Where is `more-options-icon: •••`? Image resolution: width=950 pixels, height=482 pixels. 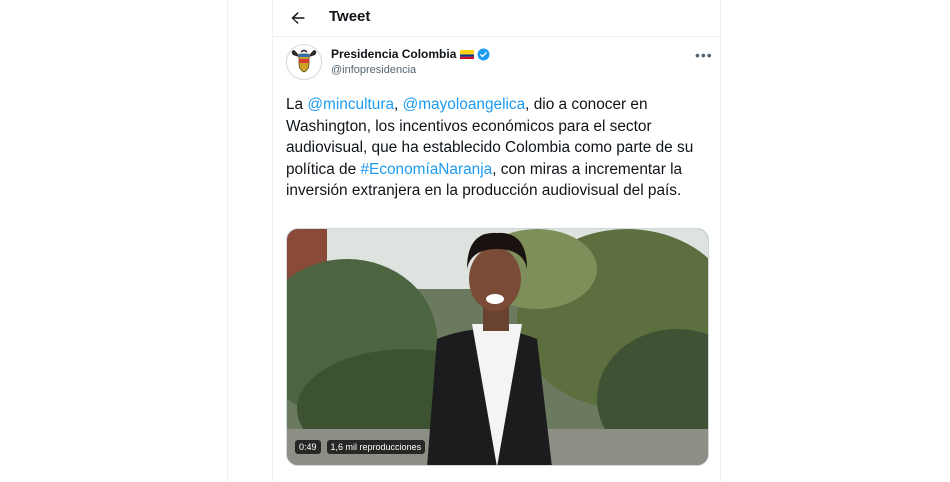 more-options-icon: ••• is located at coordinates (704, 55).